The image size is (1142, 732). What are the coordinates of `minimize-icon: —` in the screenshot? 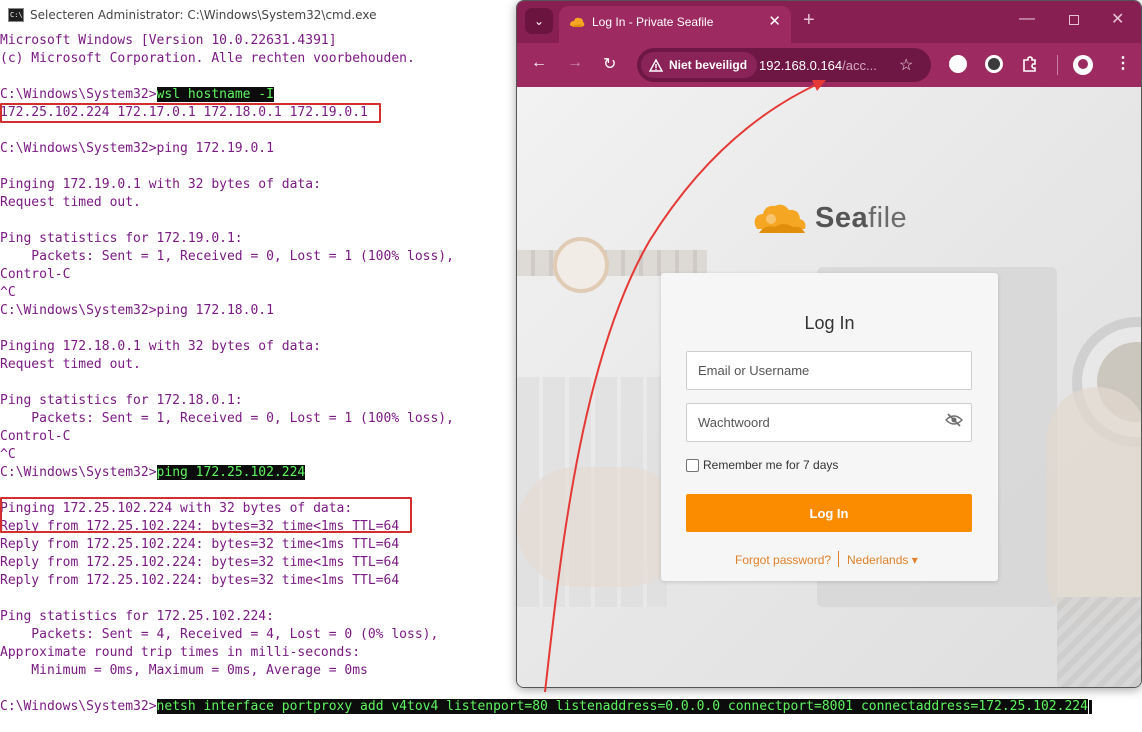 It's located at (1027, 19).